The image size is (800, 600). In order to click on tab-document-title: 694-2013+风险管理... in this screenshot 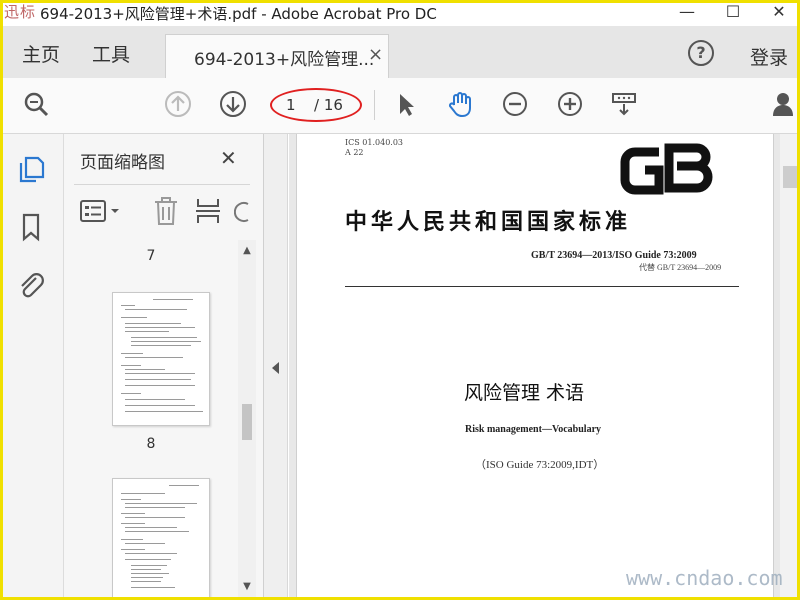, I will do `click(284, 60)`.